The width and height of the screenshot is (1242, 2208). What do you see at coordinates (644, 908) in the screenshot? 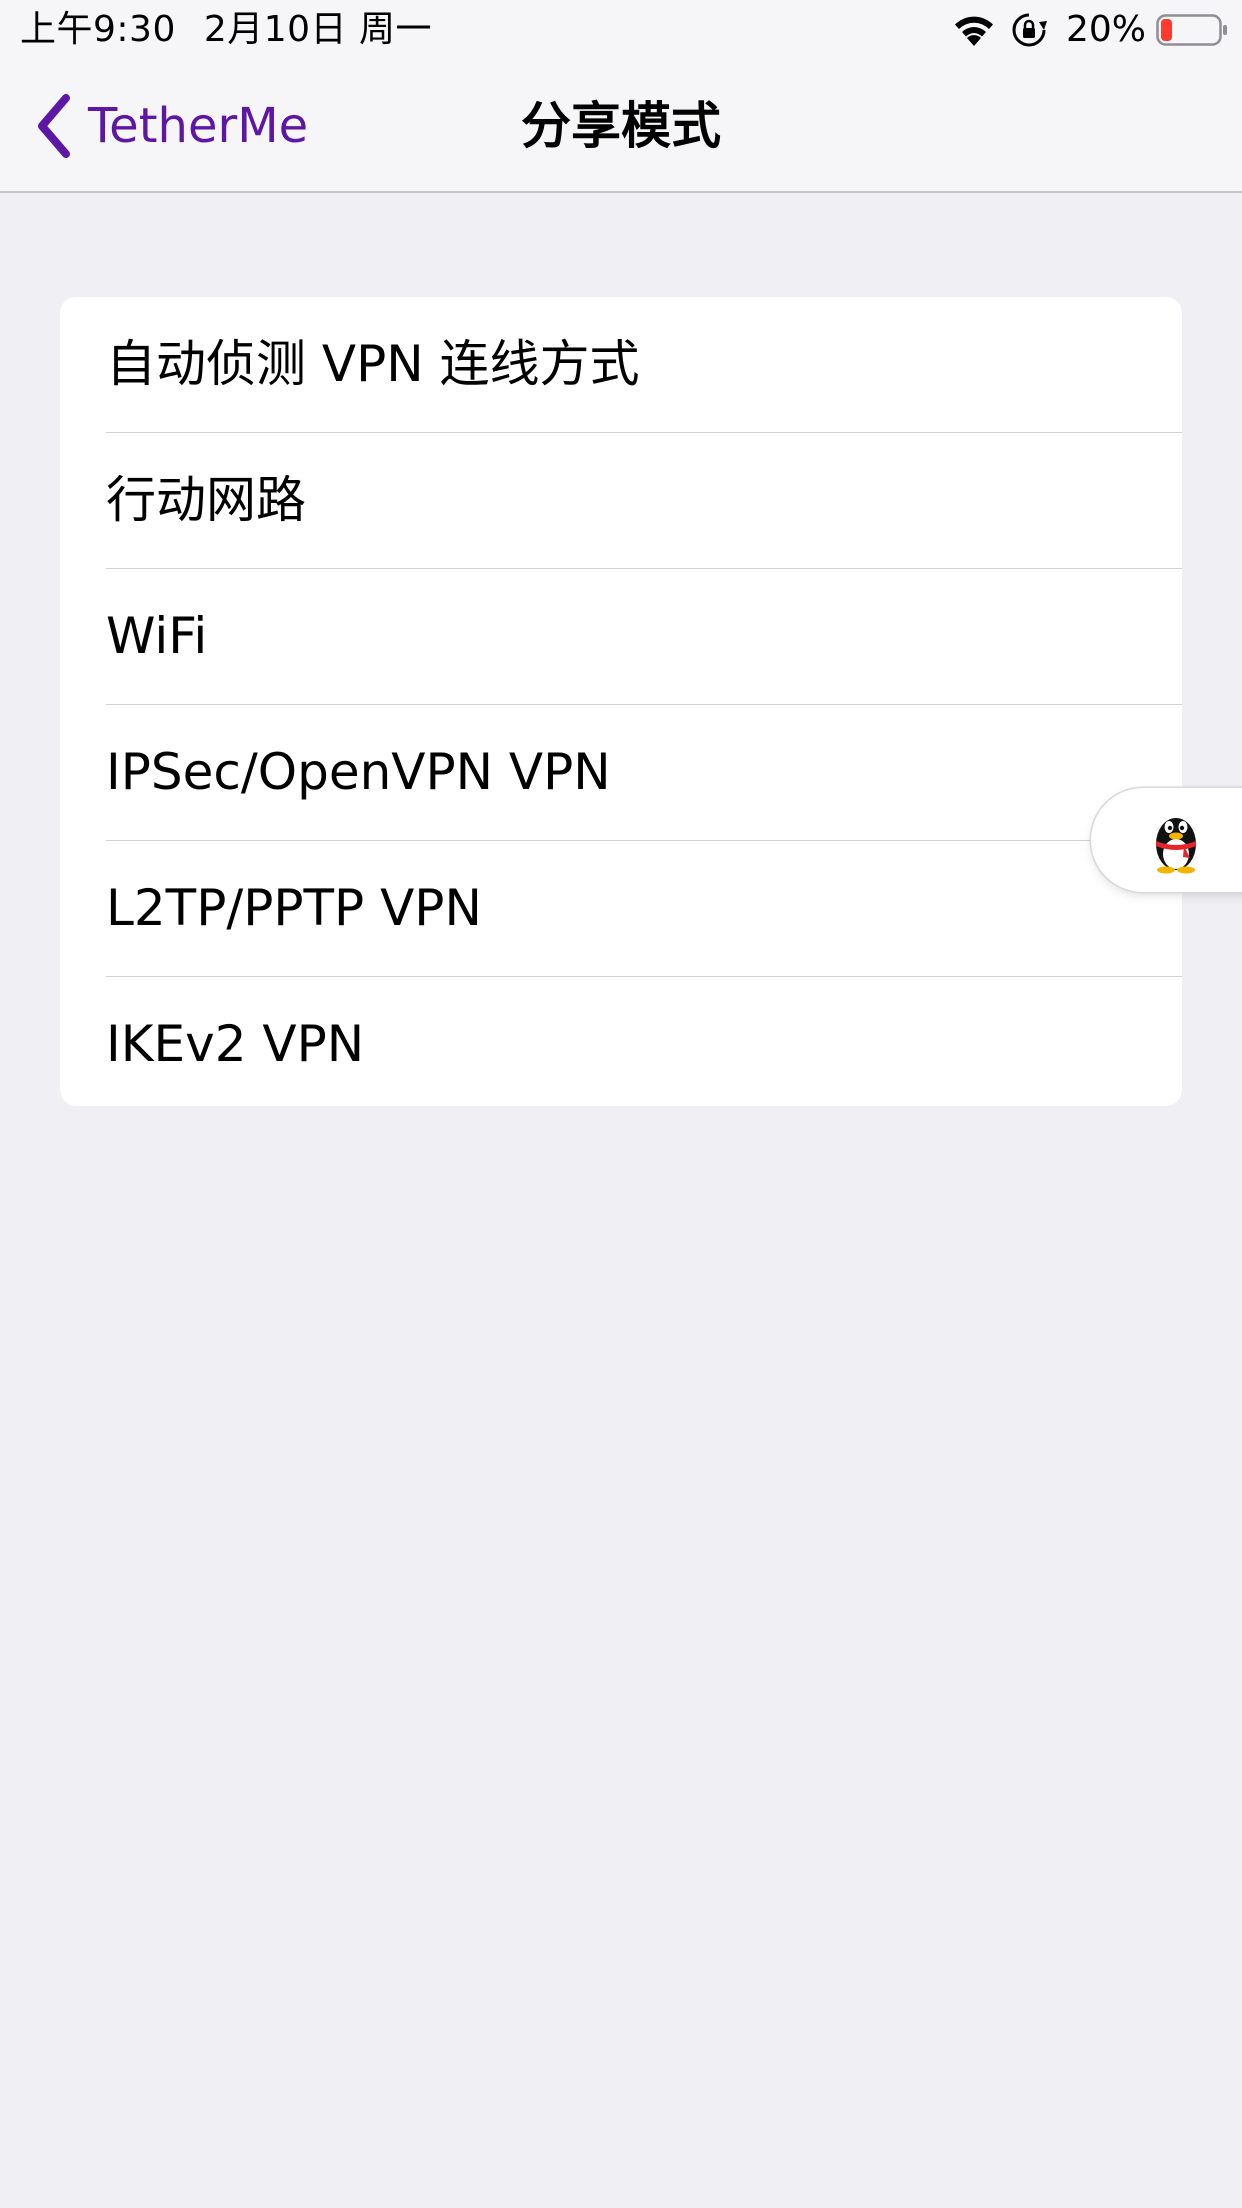
I see `option-l2tp-pptp: L2TP/PPTP VPN` at bounding box center [644, 908].